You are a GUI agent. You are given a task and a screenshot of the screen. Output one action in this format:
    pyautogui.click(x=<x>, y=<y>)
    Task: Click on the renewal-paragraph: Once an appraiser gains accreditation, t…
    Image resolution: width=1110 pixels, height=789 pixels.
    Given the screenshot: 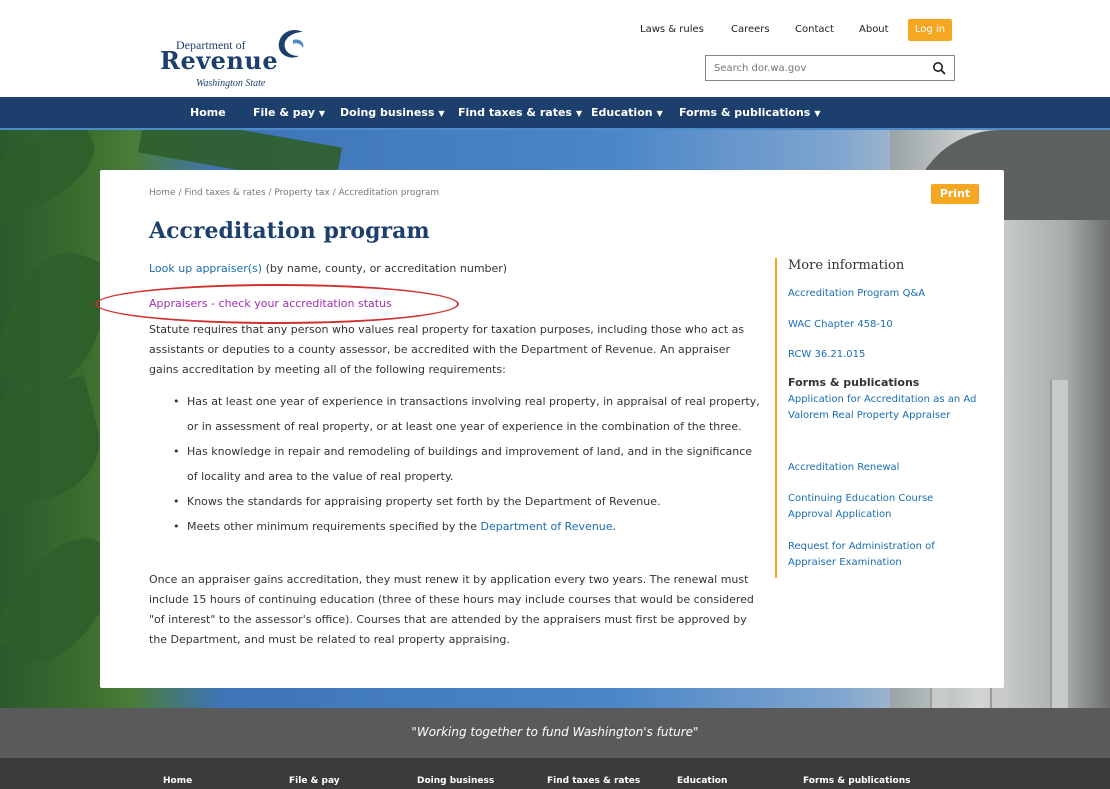 What is the action you would take?
    pyautogui.click(x=451, y=609)
    